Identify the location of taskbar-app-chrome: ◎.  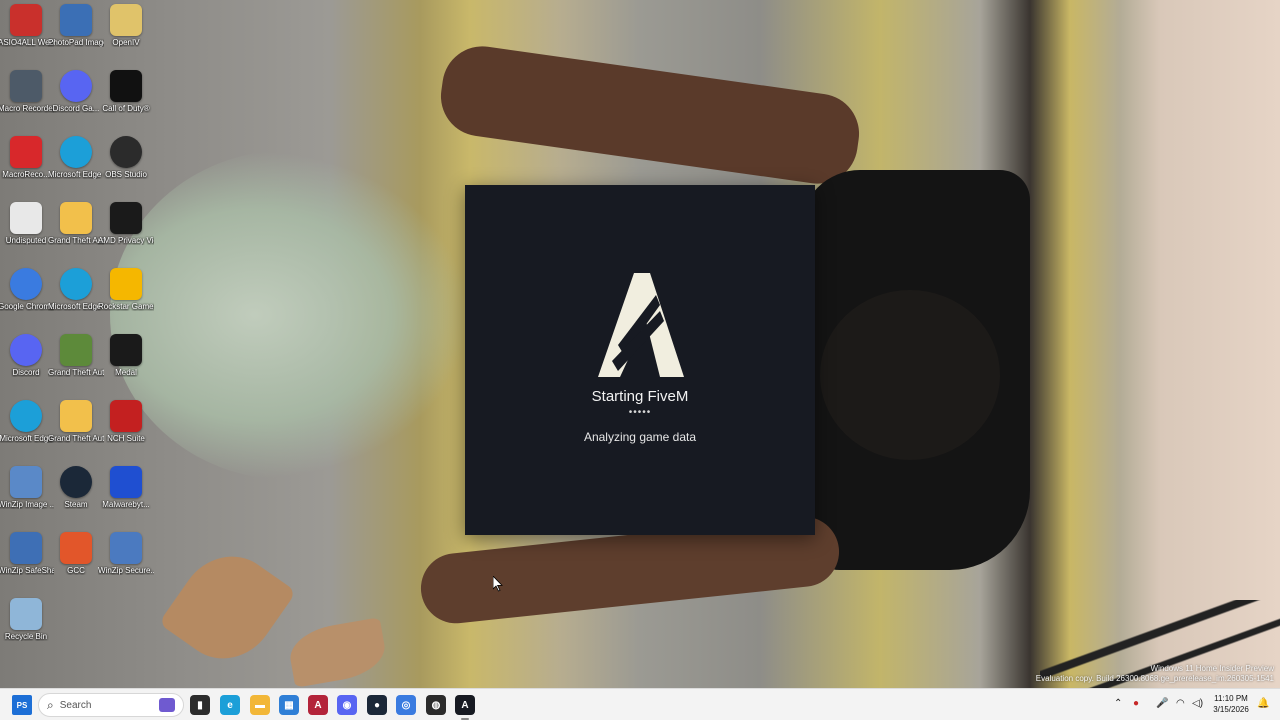
(406, 705).